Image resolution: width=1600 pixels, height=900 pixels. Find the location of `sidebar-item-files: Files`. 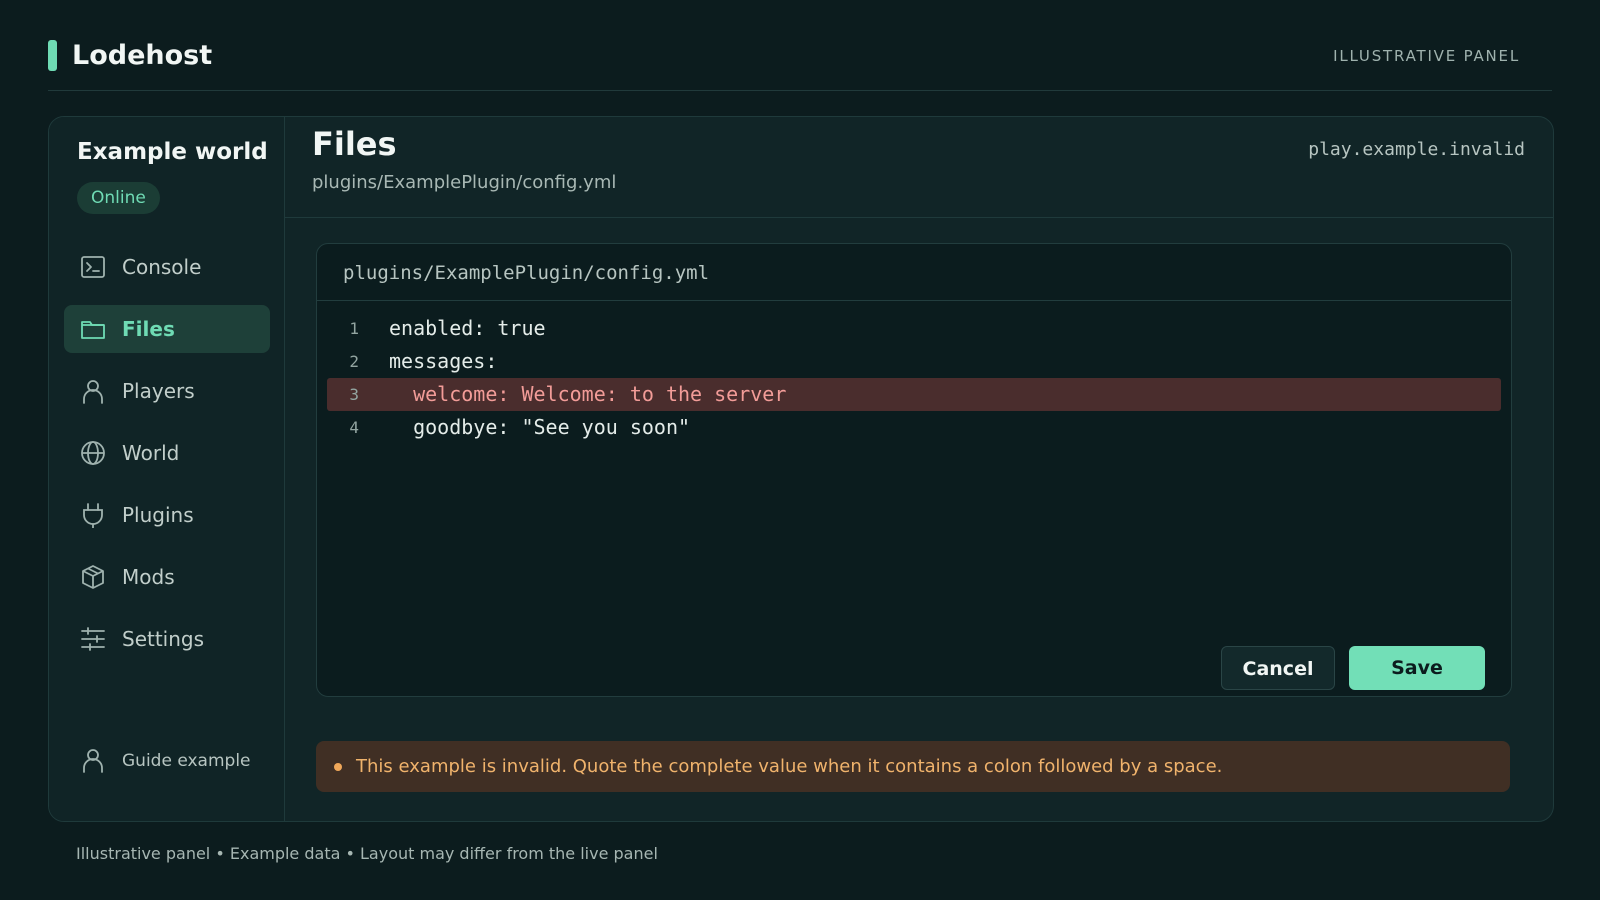

sidebar-item-files: Files is located at coordinates (167, 329).